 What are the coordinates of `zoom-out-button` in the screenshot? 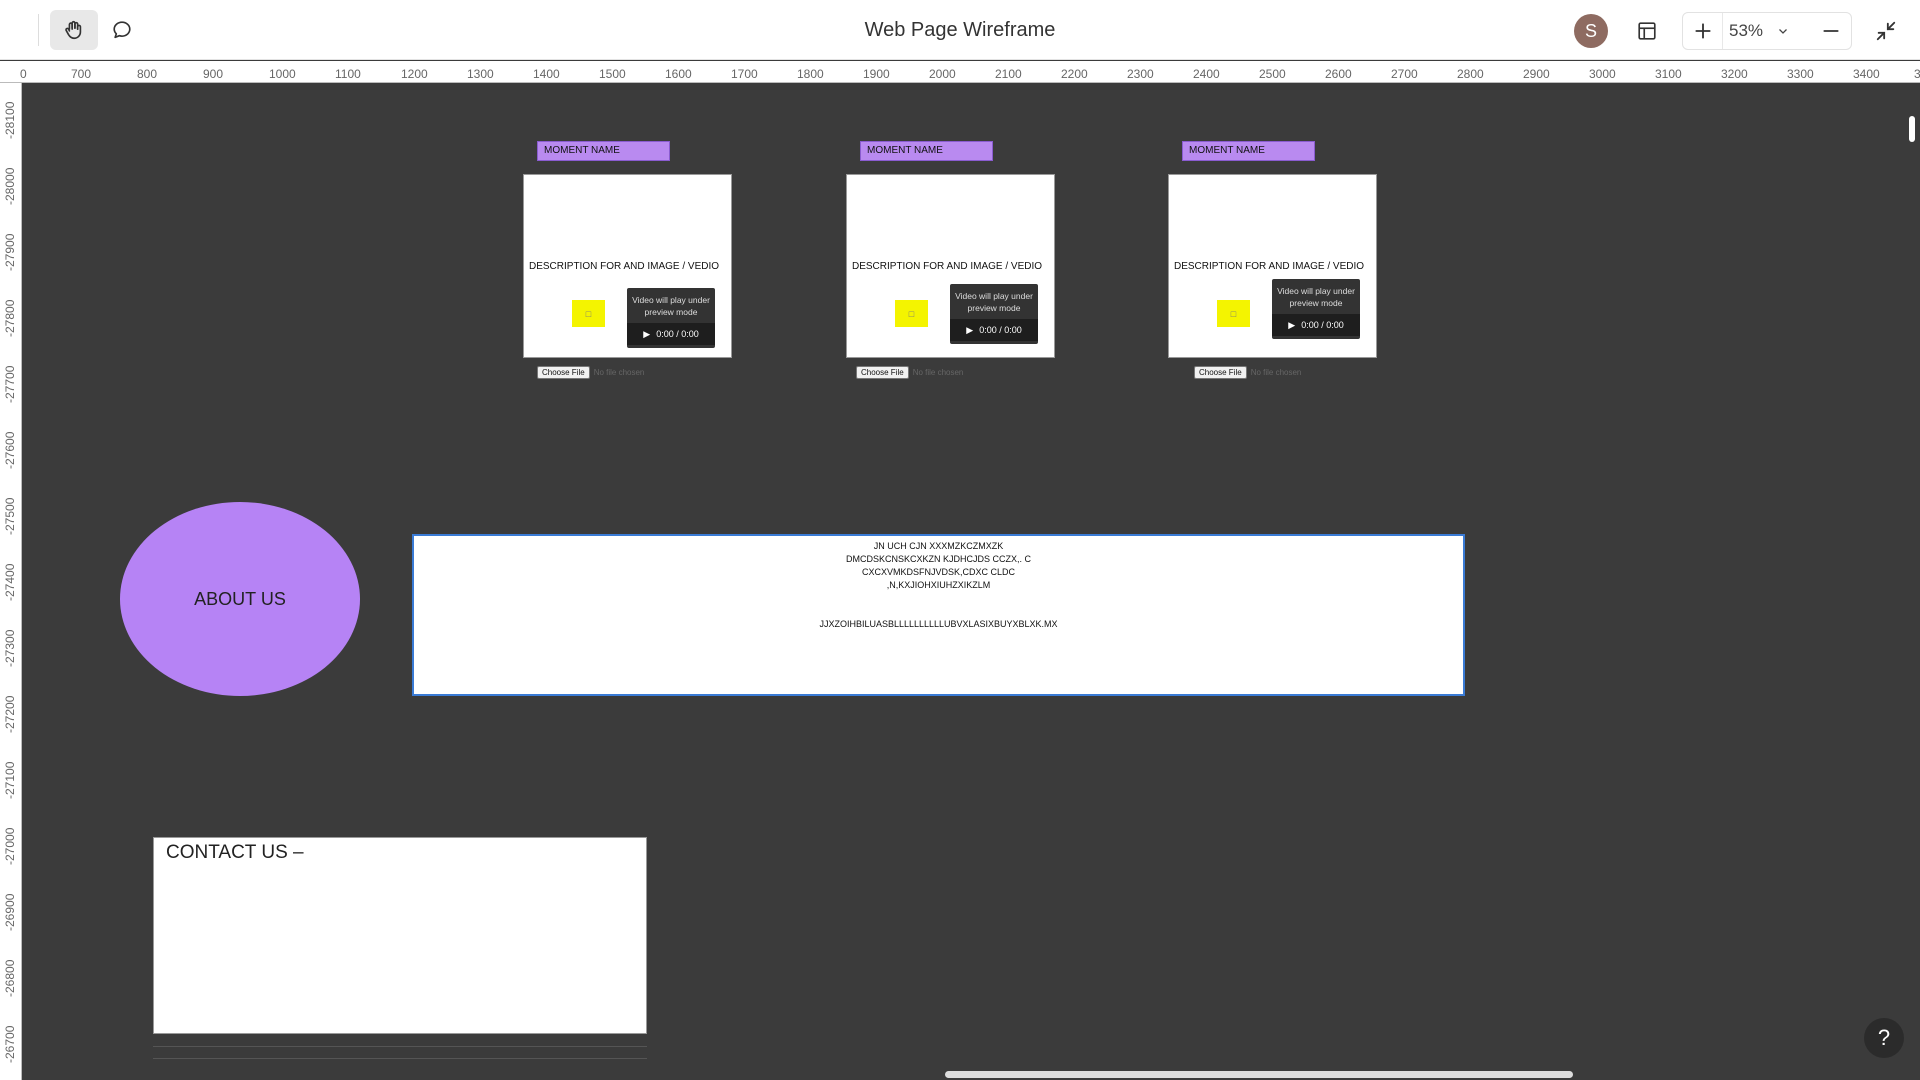 It's located at (1831, 31).